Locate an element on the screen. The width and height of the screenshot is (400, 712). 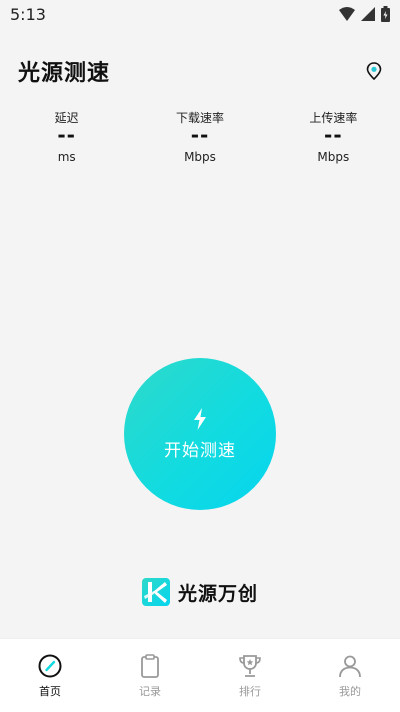
brand-name: 光源万创 is located at coordinates (217, 593).